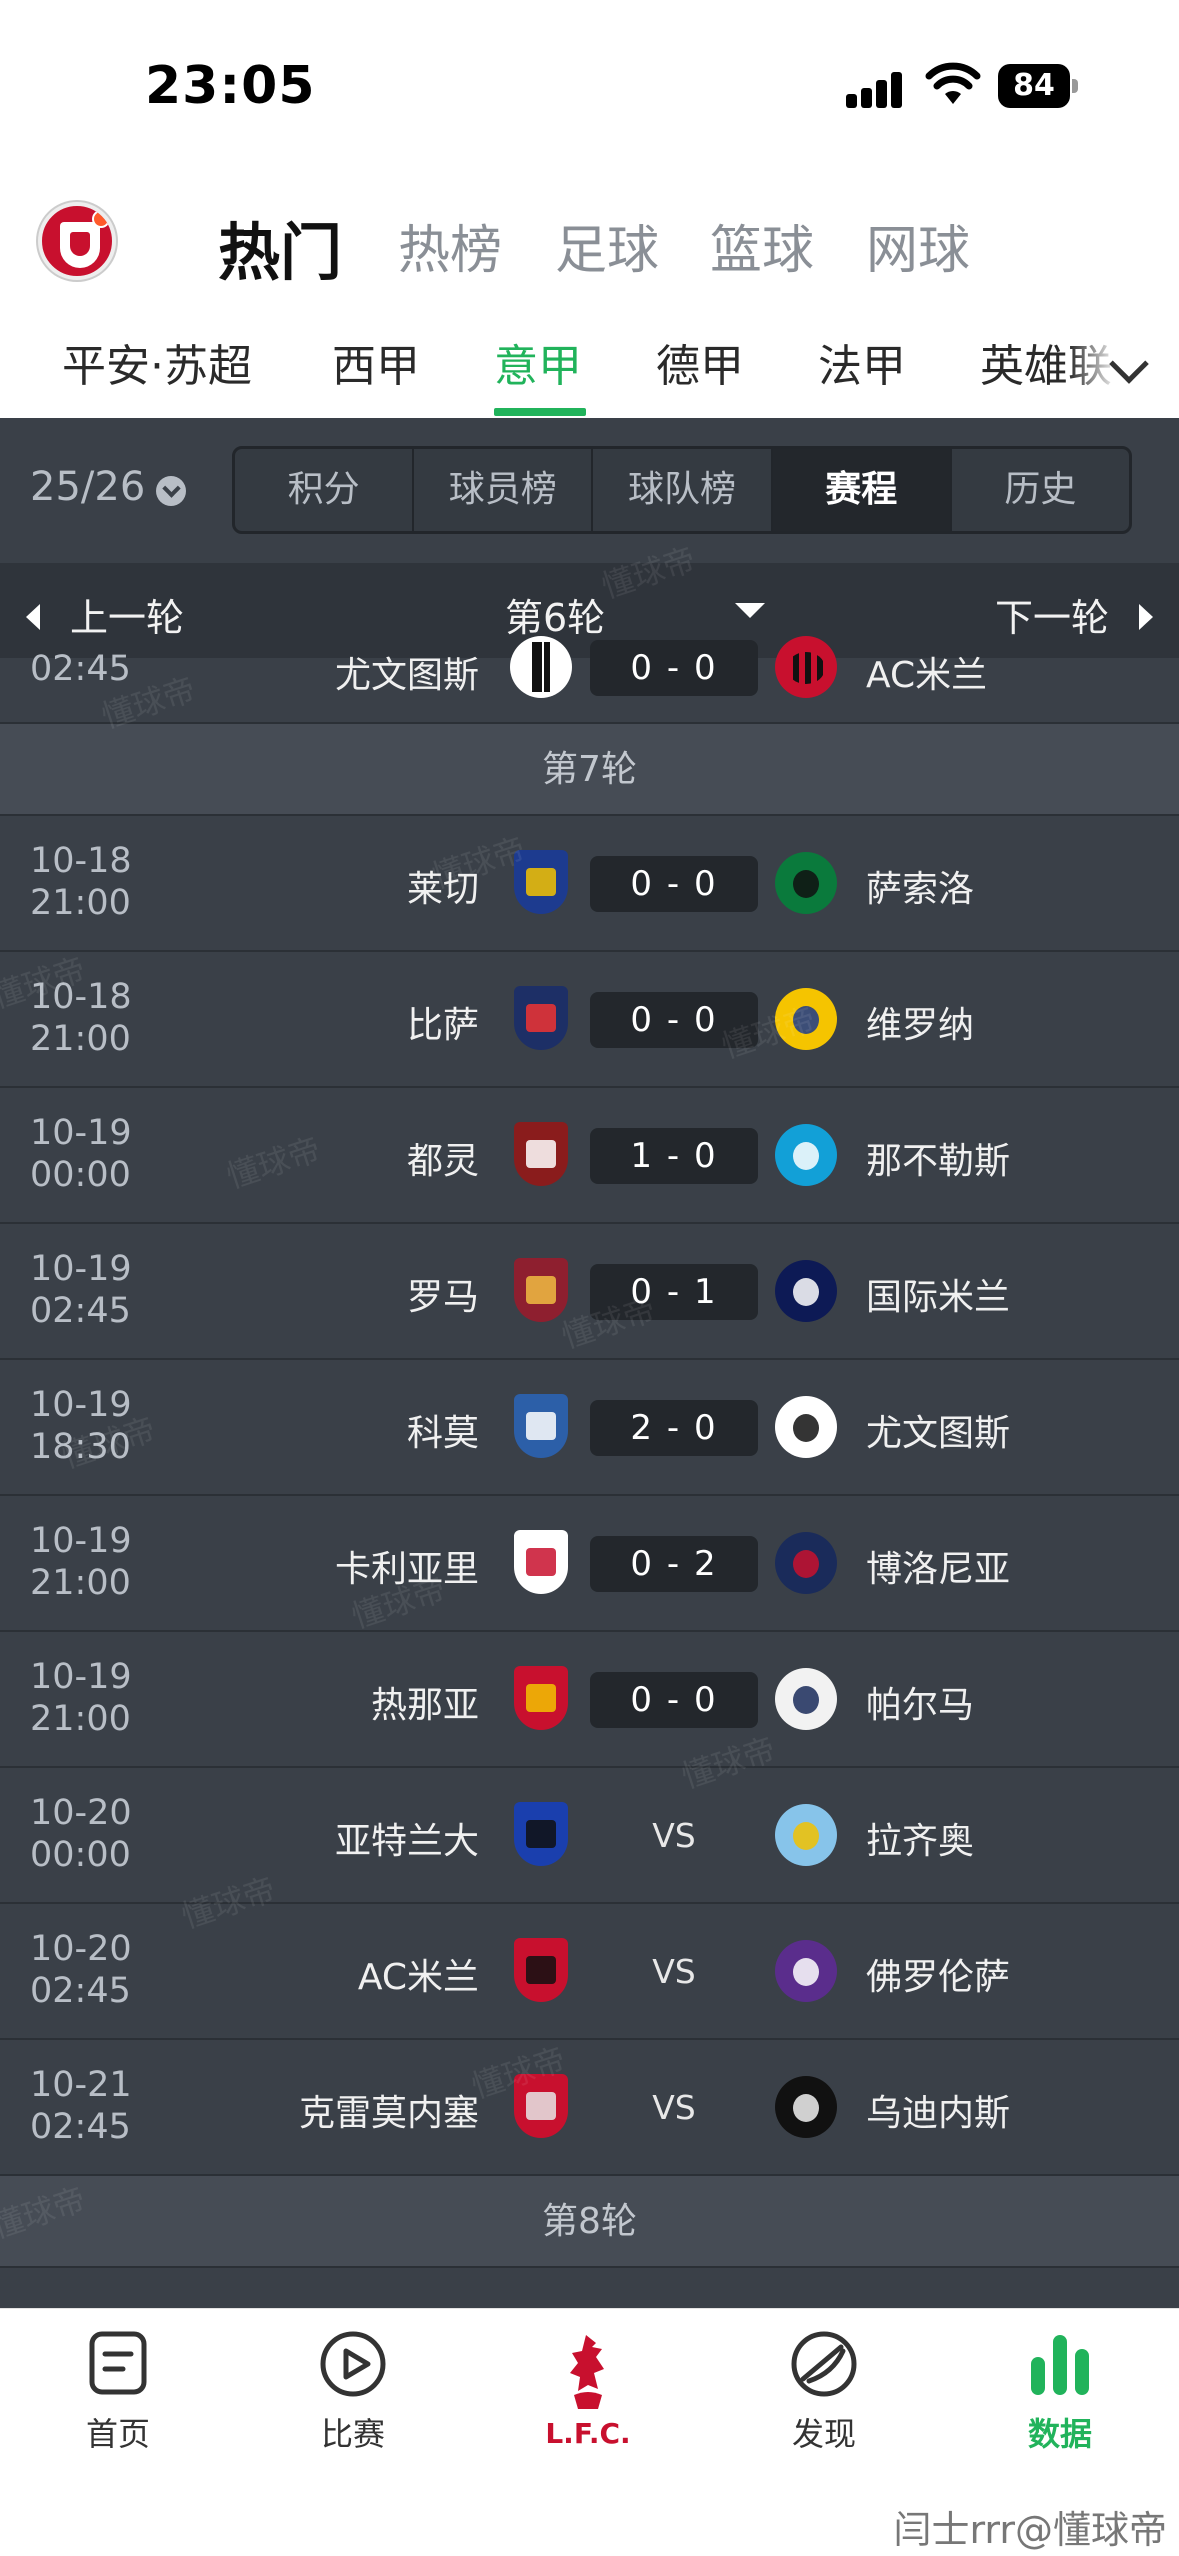 The width and height of the screenshot is (1179, 2556). I want to click on cagliari-crest-icon, so click(541, 1564).